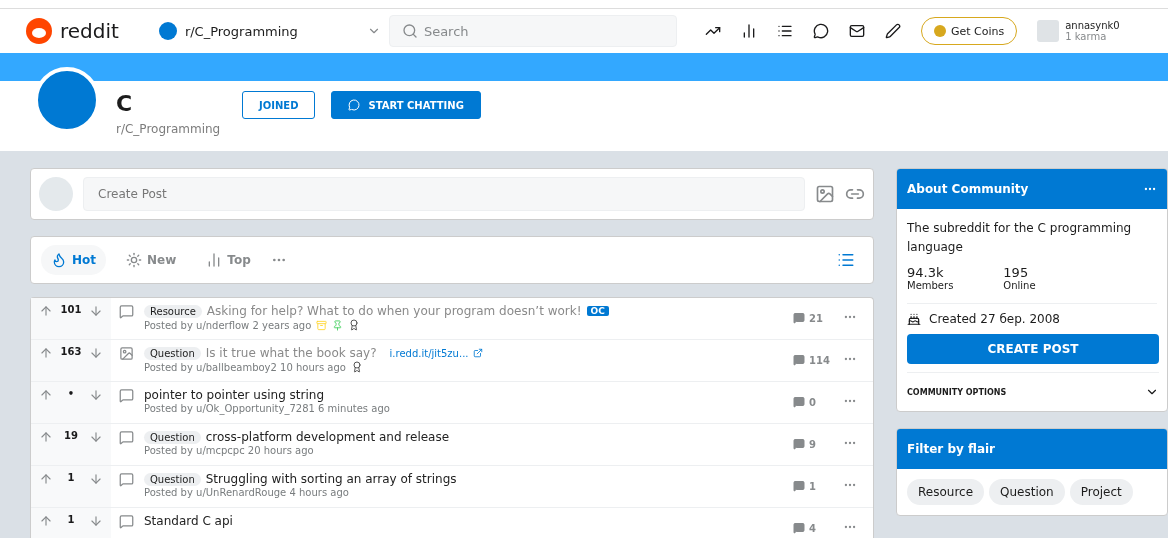 This screenshot has height=538, width=1168. Describe the element at coordinates (246, 492) in the screenshot. I see `post-meta: Posted by u/UnRenardRouge 4 hours ago` at that location.